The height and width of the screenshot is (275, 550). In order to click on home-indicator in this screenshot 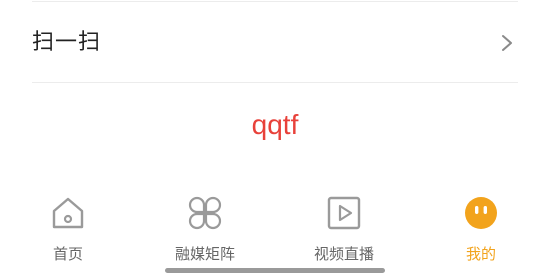, I will do `click(275, 270)`.